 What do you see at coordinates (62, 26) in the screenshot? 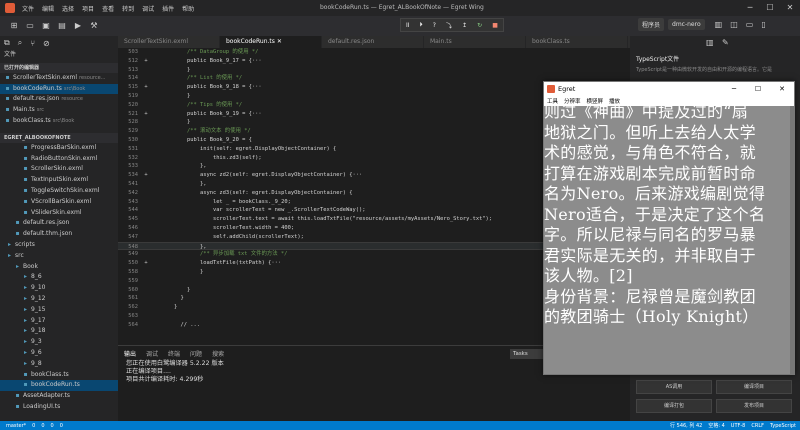
I see `save-all-icon: ▤` at bounding box center [62, 26].